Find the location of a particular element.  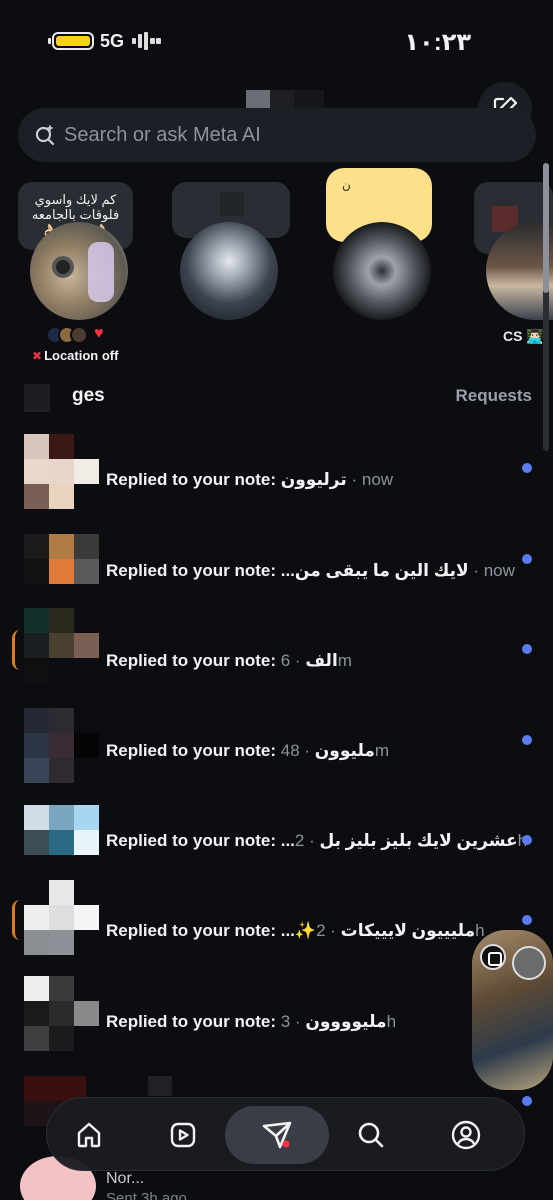

my-note-text: كم لايك واسوي فلوقات بالجامعه is located at coordinates (75, 207).